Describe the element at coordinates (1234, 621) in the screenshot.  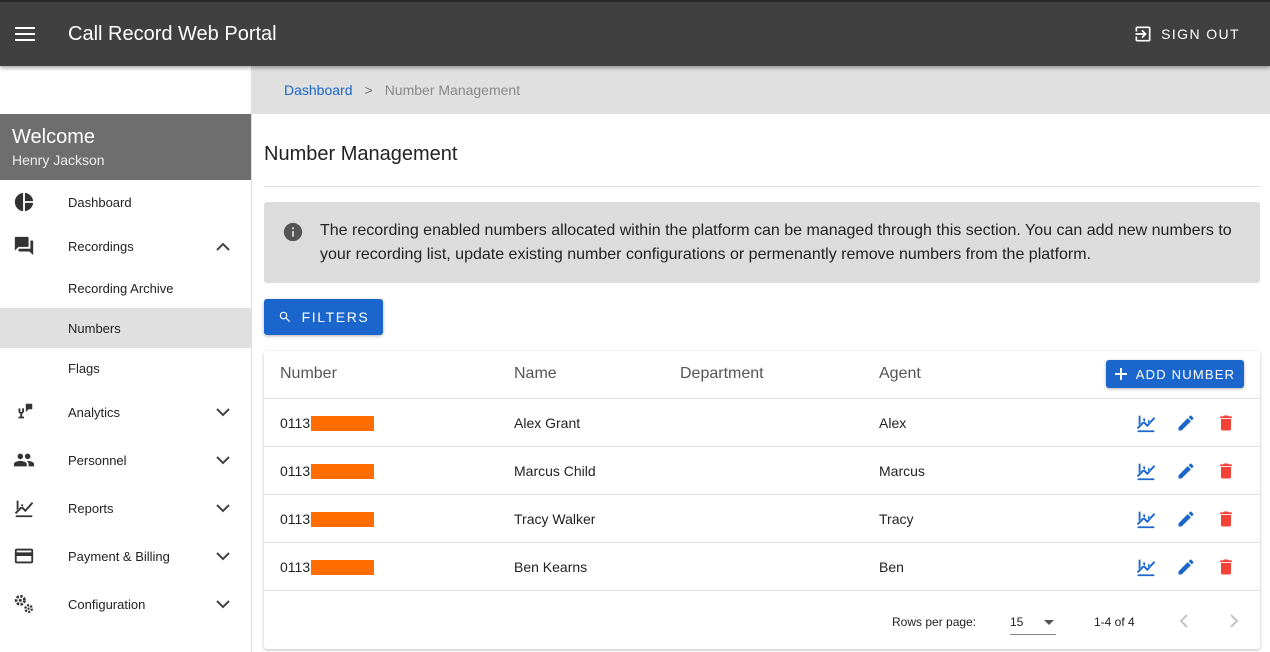
I see `chevron-right-icon` at that location.